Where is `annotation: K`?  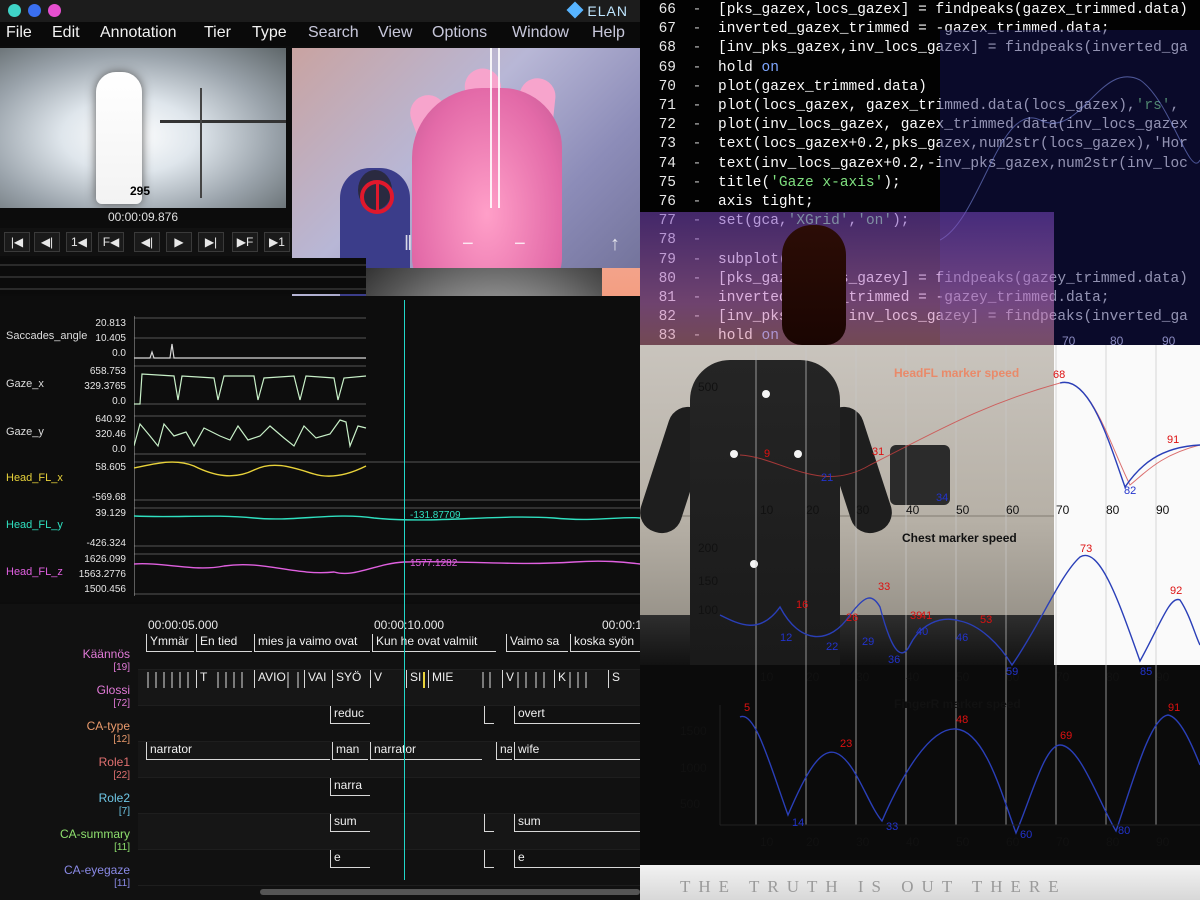 annotation: K is located at coordinates (561, 679).